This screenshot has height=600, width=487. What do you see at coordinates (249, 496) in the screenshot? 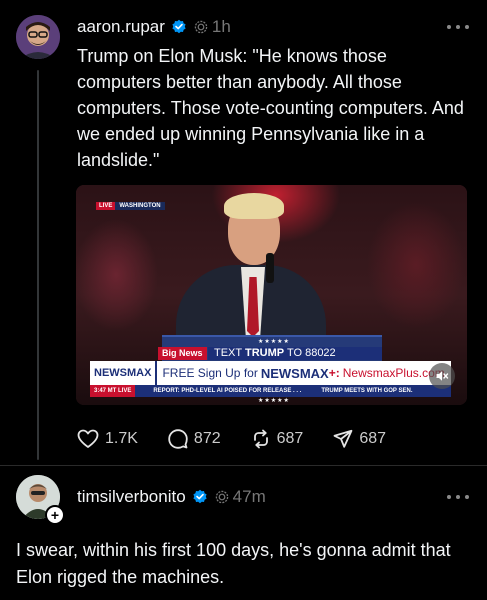
I see `post-time: 47m` at bounding box center [249, 496].